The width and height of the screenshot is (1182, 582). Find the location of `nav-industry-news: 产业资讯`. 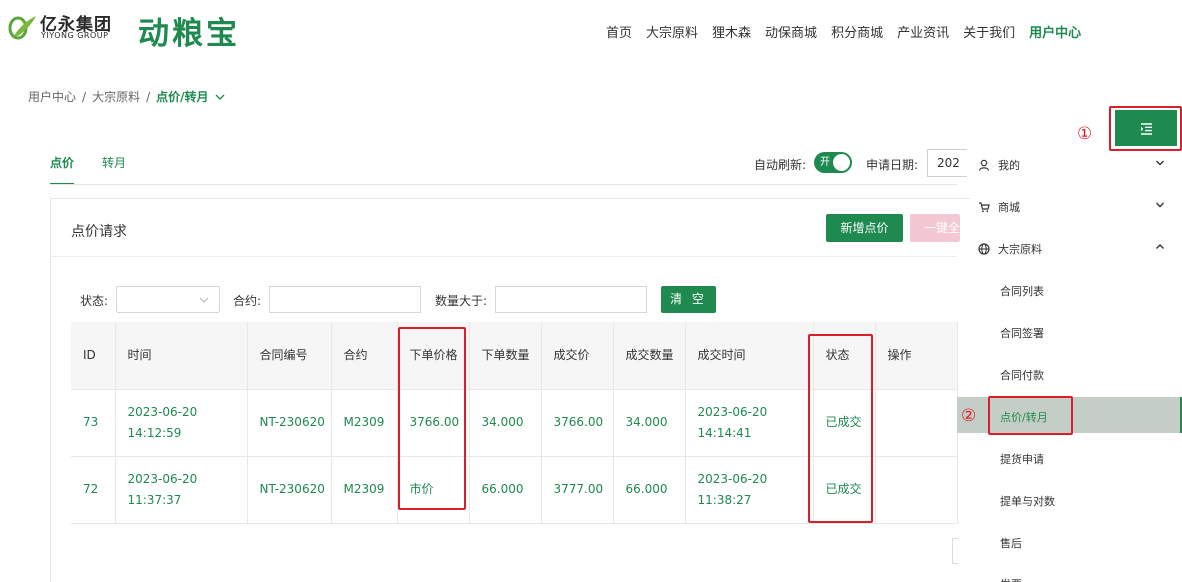

nav-industry-news: 产业资讯 is located at coordinates (923, 31).